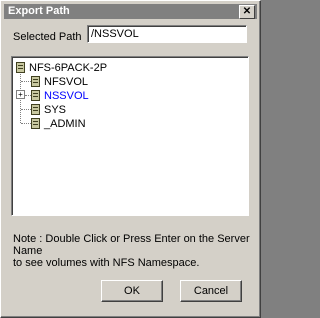 The image size is (320, 318). I want to click on selected-path-input, so click(167, 34).